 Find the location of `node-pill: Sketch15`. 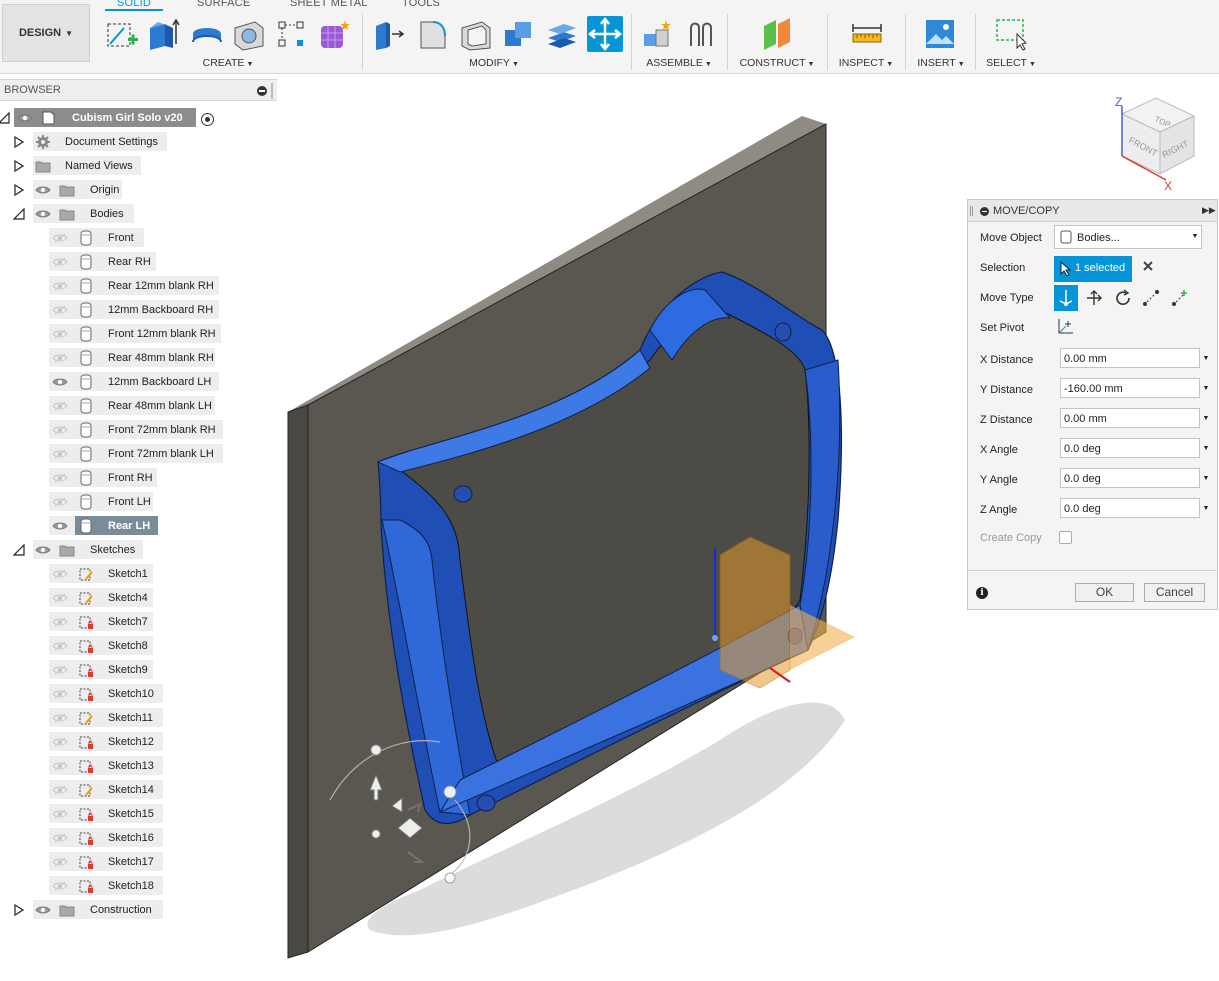

node-pill: Sketch15 is located at coordinates (106, 813).